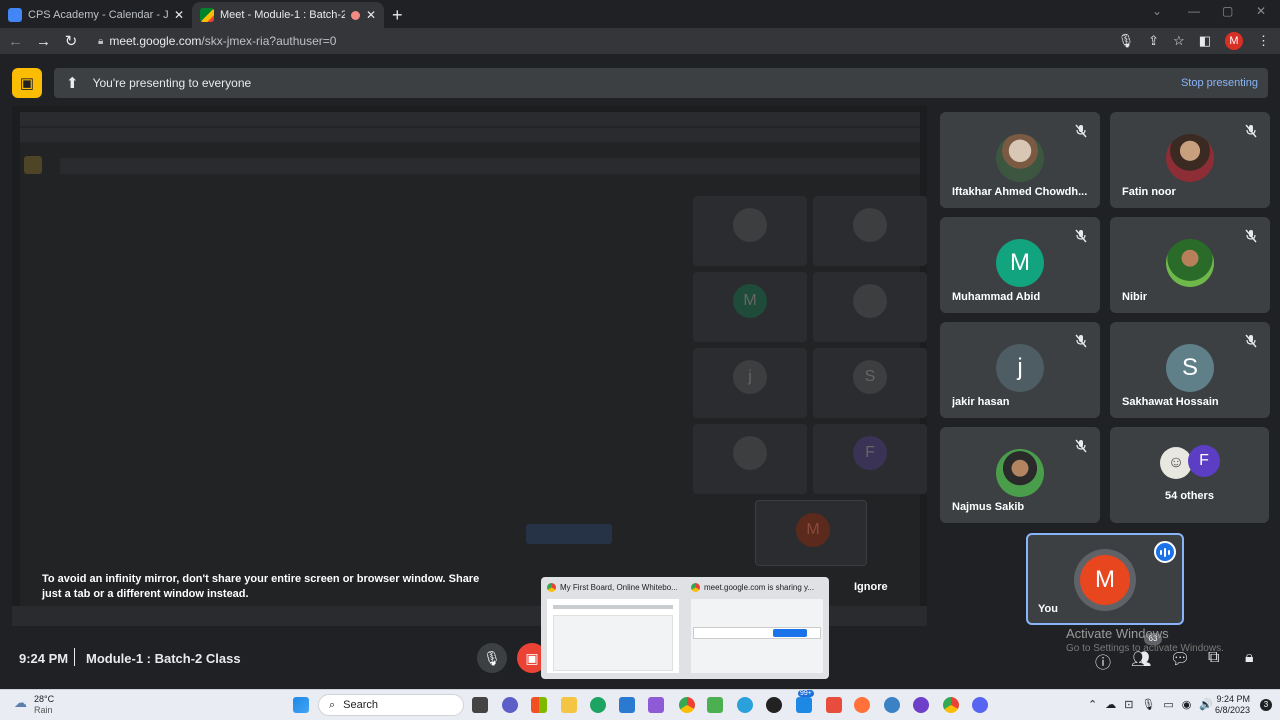 Image resolution: width=1280 pixels, height=720 pixels. What do you see at coordinates (15, 41) in the screenshot?
I see `back-icon: ←` at bounding box center [15, 41].